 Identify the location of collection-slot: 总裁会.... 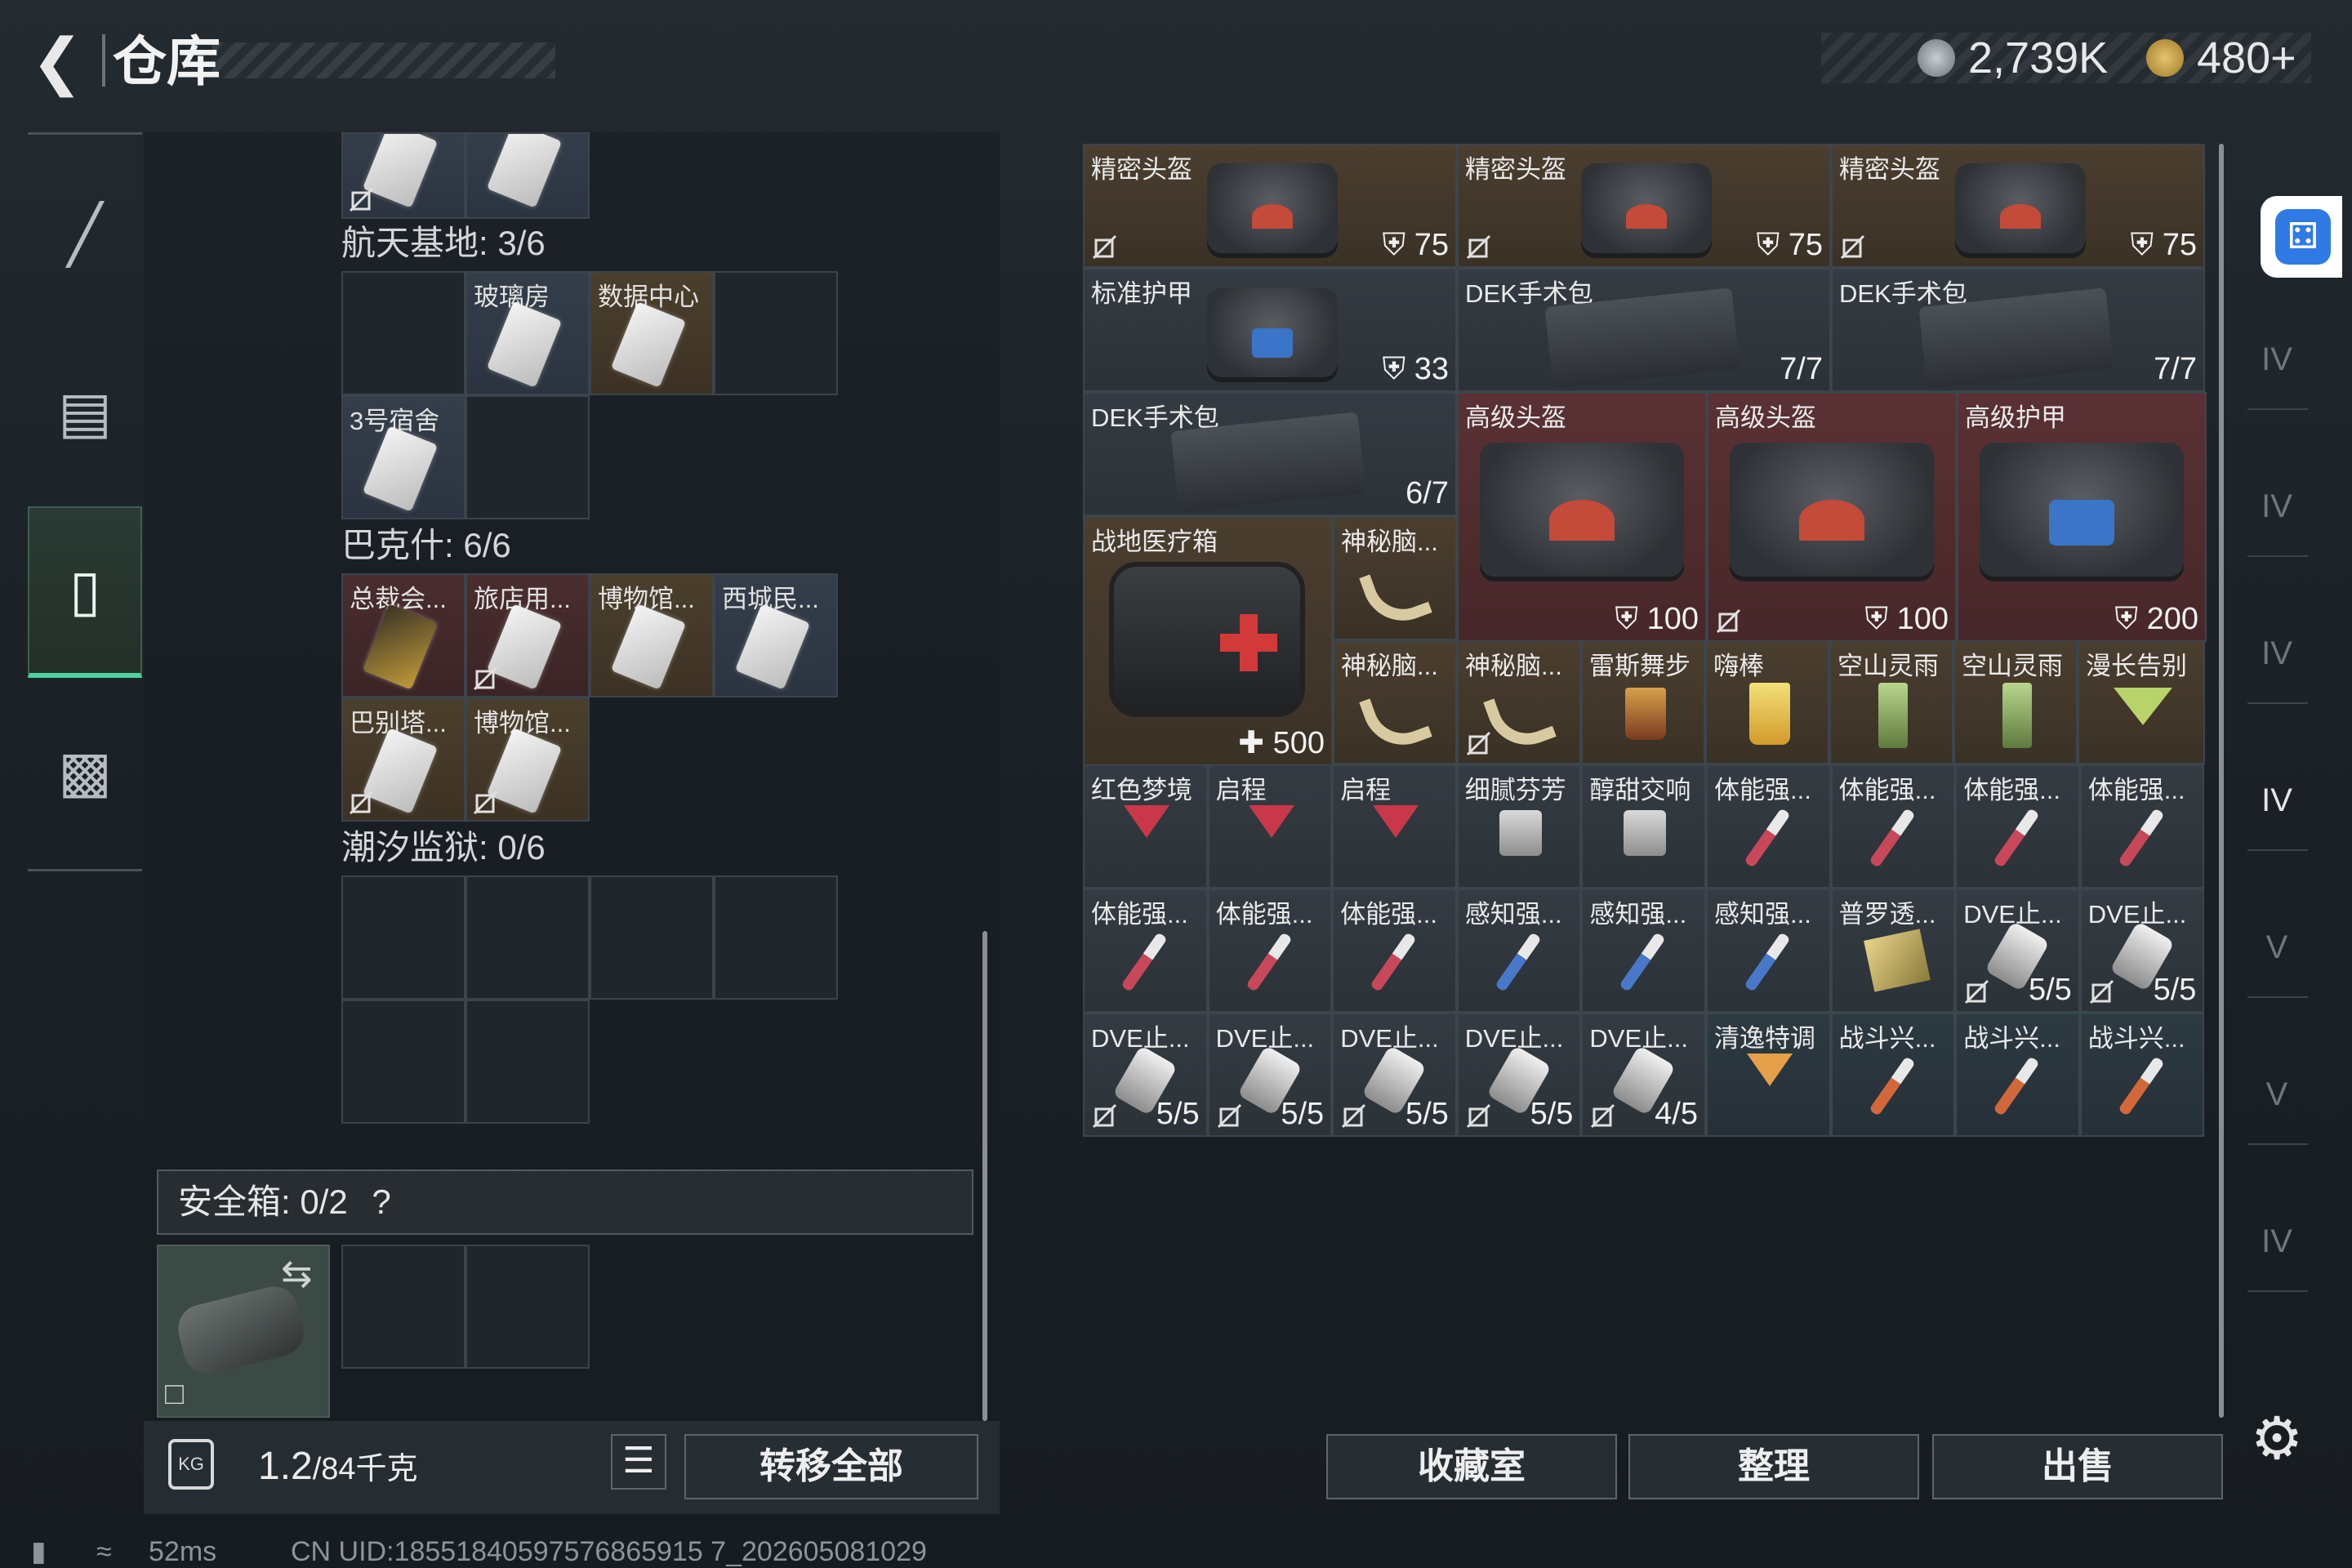
(403, 635).